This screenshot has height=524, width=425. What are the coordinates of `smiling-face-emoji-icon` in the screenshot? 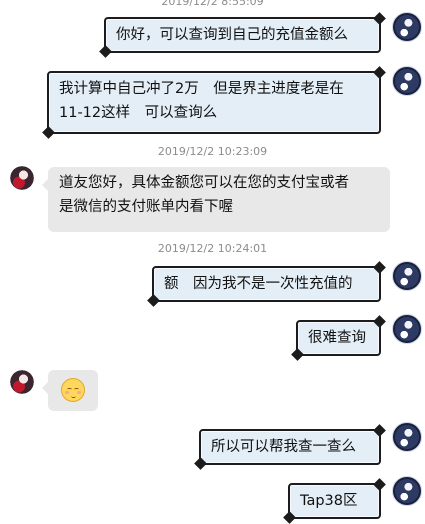 It's located at (73, 390).